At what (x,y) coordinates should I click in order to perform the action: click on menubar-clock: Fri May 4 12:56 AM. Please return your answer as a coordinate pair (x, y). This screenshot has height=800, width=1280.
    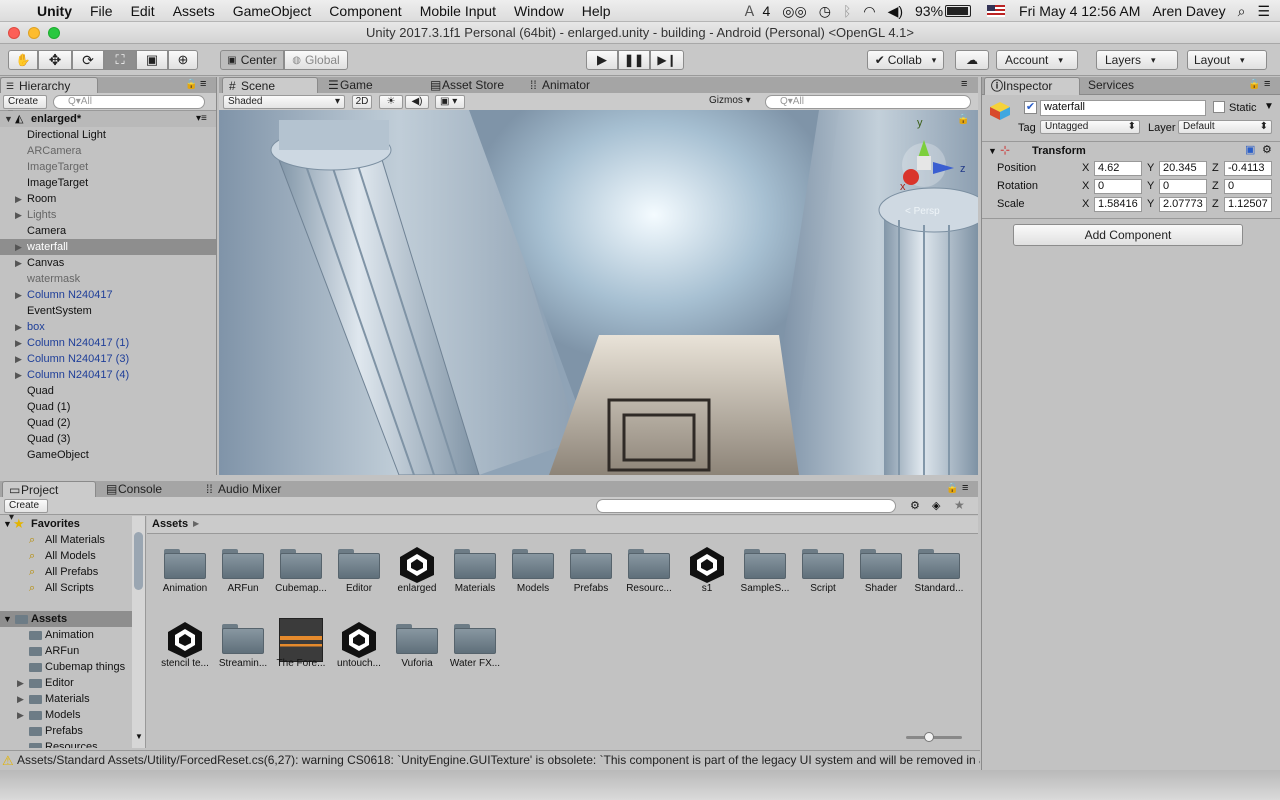
    Looking at the image, I should click on (1079, 11).